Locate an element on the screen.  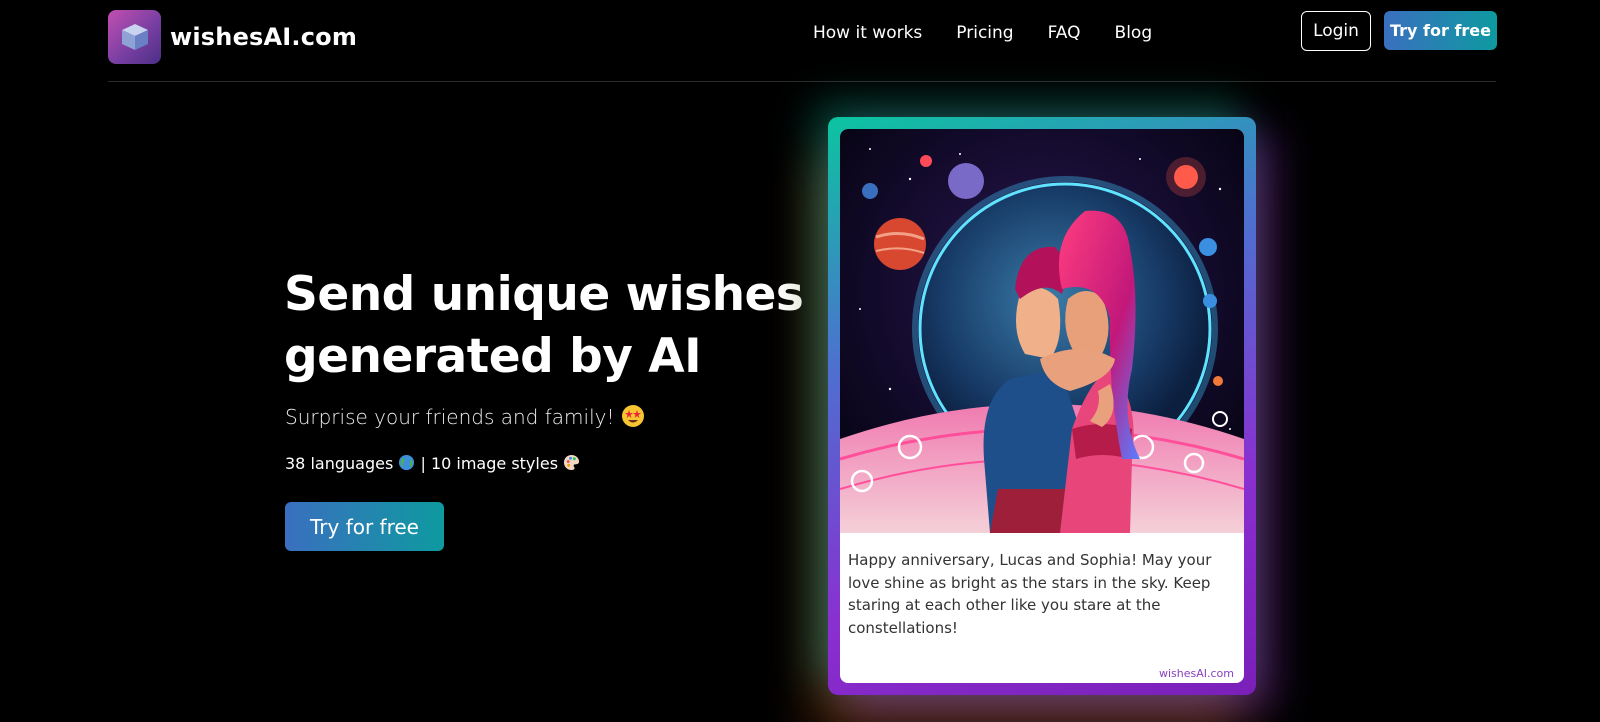
languages-count: 38 languages is located at coordinates (339, 463).